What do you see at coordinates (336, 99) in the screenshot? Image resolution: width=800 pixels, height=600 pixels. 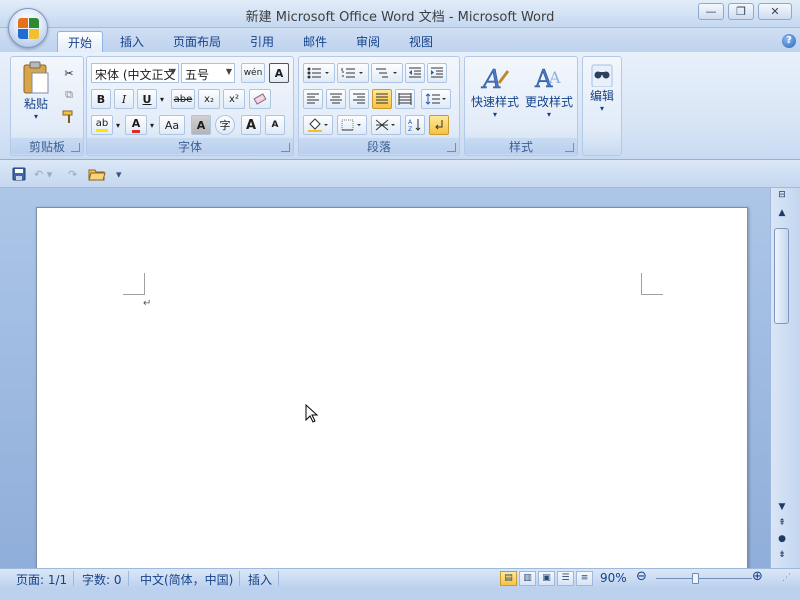 I see `align-center-button` at bounding box center [336, 99].